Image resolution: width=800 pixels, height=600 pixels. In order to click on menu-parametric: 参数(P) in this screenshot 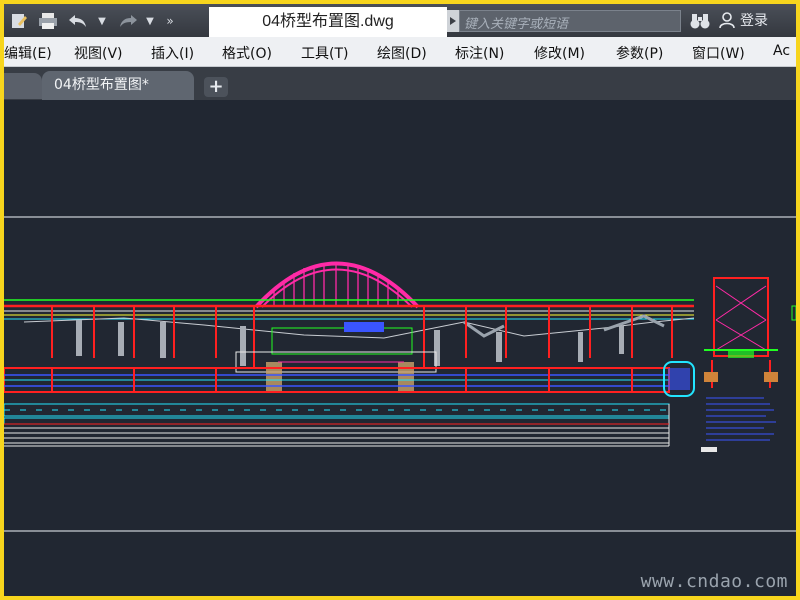, I will do `click(639, 53)`.